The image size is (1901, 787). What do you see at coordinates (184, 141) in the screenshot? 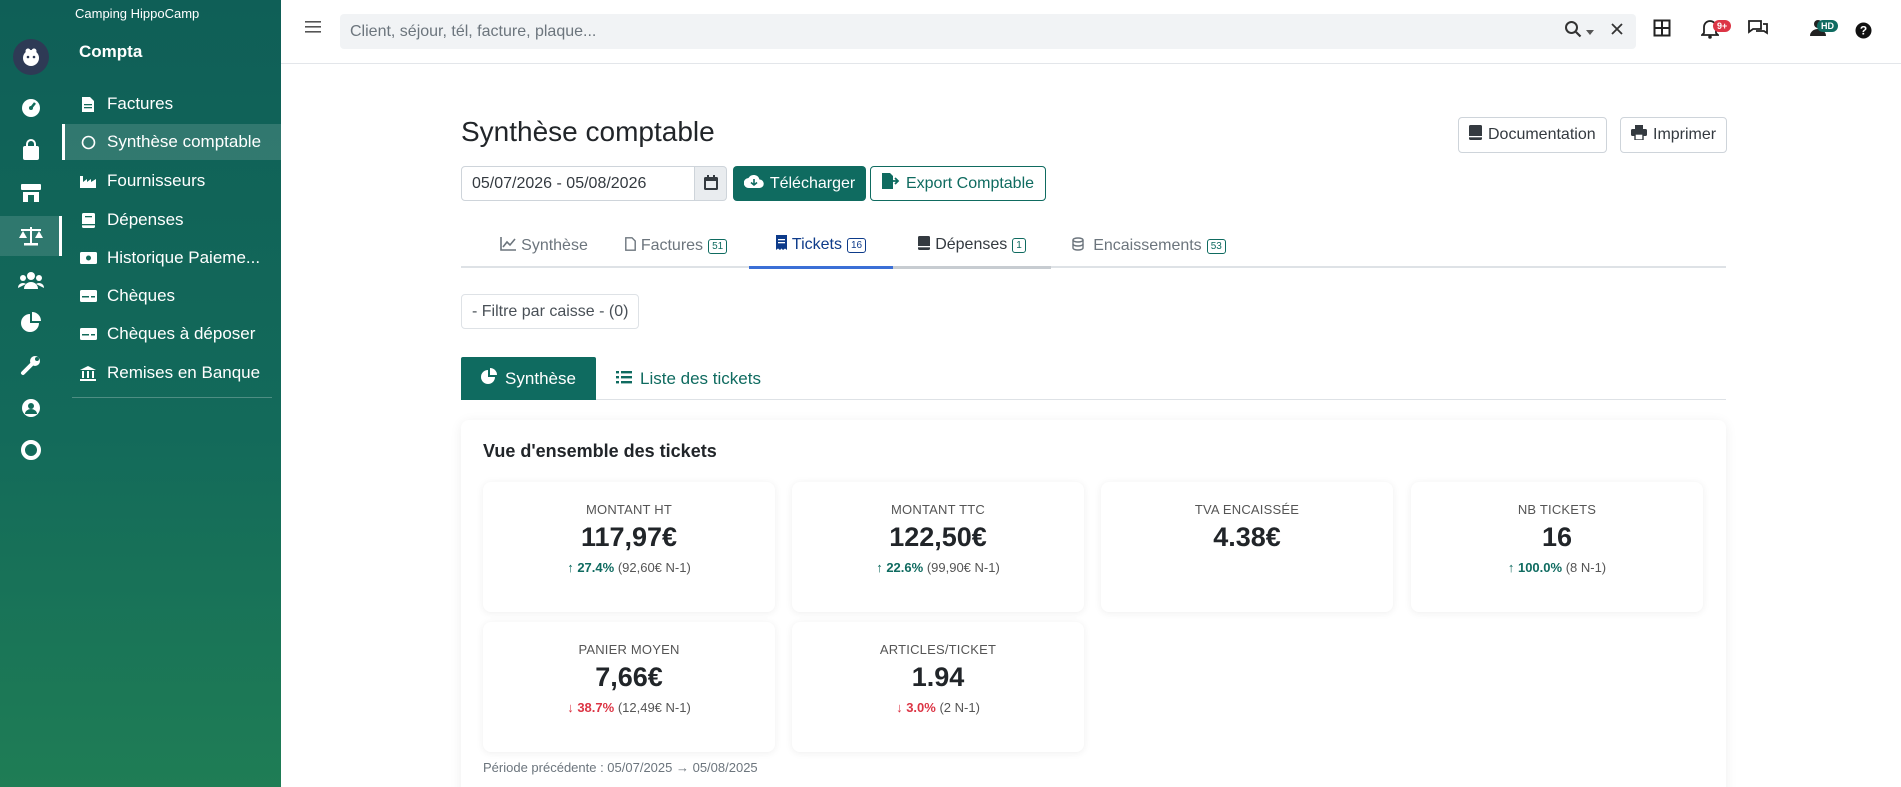
I see `sidebar-item-label: Synthèse comptable` at bounding box center [184, 141].